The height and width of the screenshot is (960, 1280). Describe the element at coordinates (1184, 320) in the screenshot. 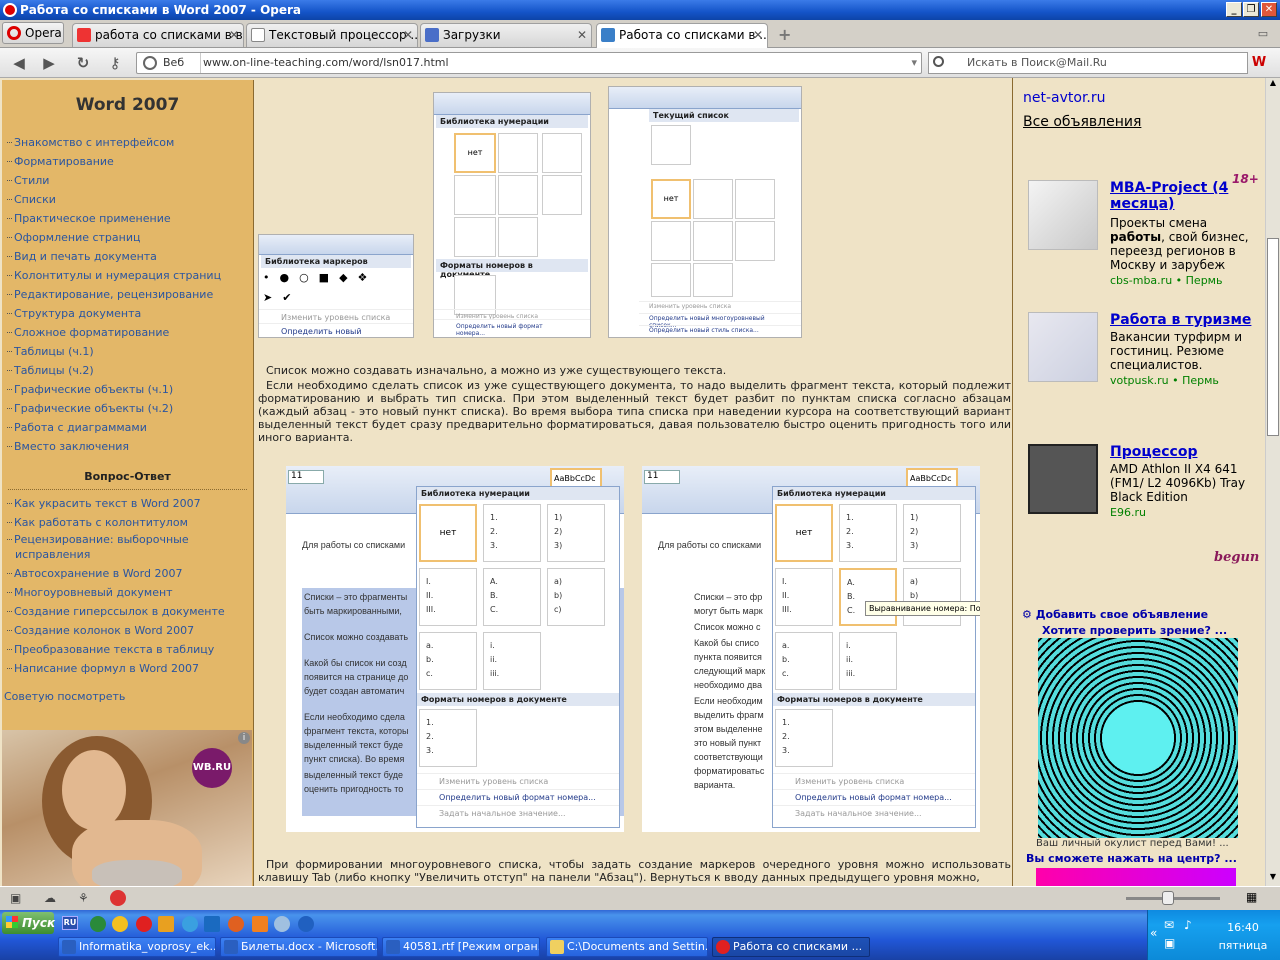

I see `ad-title: Работа в туризме` at that location.